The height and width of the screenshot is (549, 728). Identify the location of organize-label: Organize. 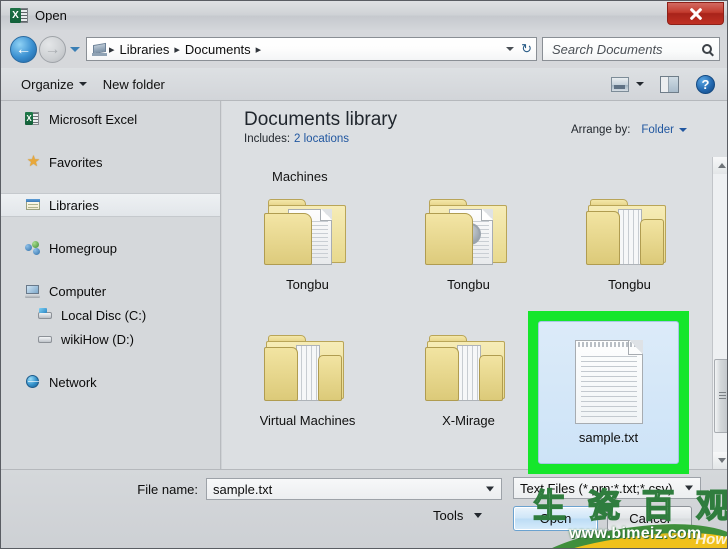
(47, 84).